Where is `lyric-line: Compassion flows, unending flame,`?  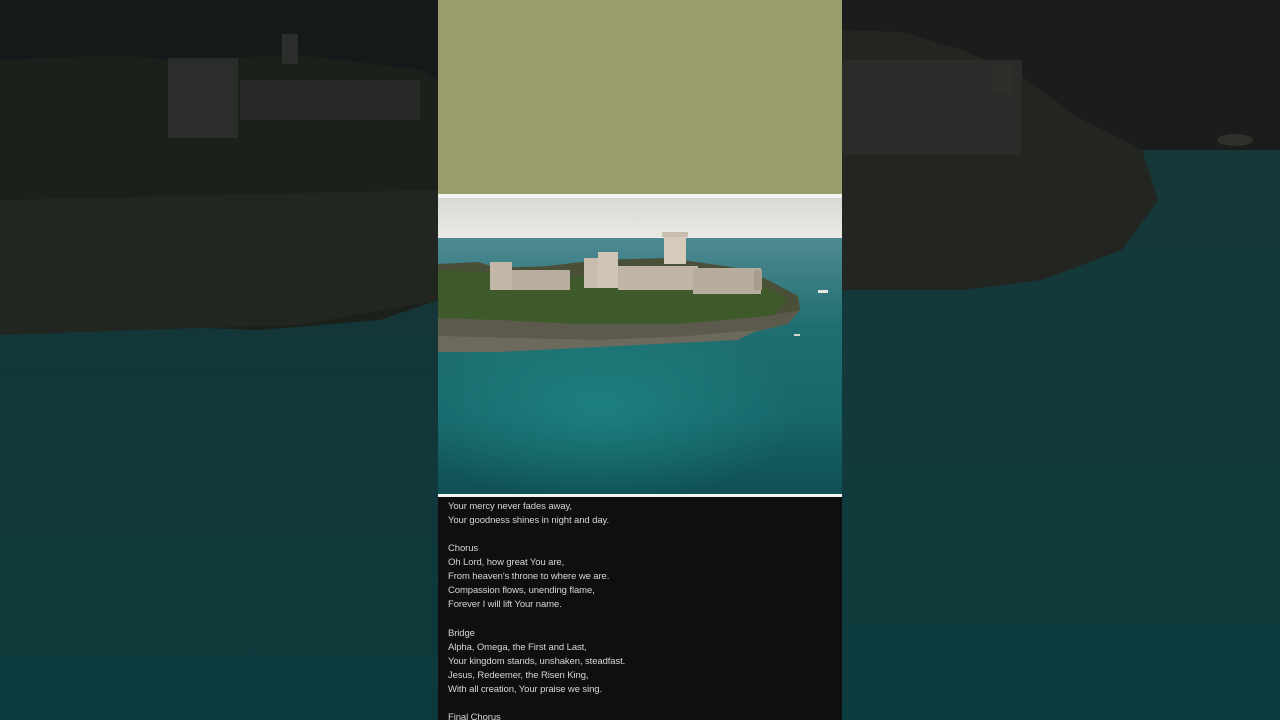 lyric-line: Compassion flows, unending flame, is located at coordinates (521, 590).